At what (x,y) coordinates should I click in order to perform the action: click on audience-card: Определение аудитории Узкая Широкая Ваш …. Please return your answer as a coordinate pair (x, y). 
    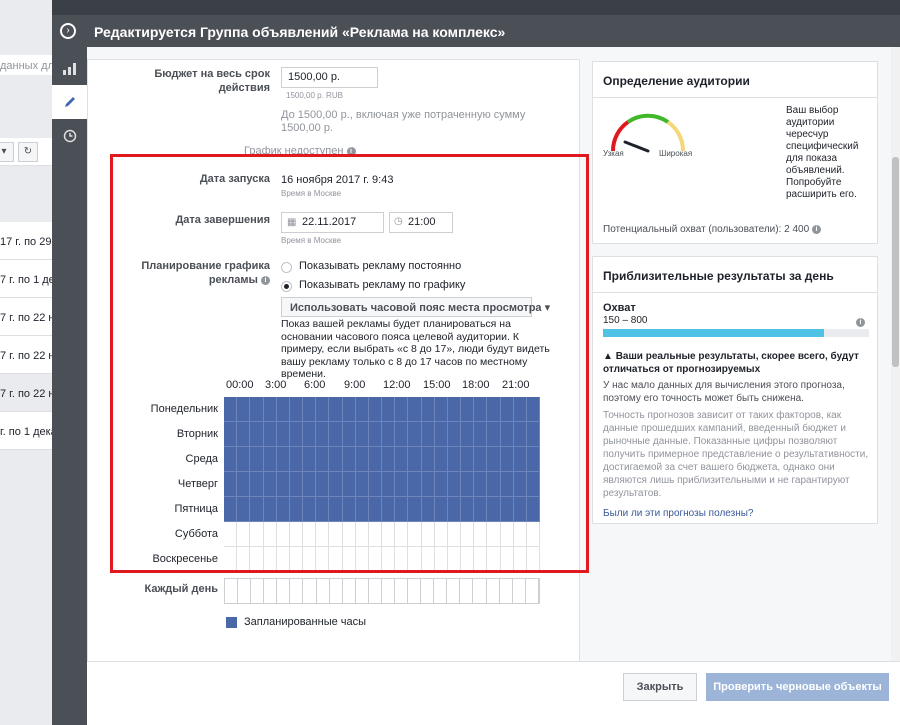
    Looking at the image, I should click on (735, 152).